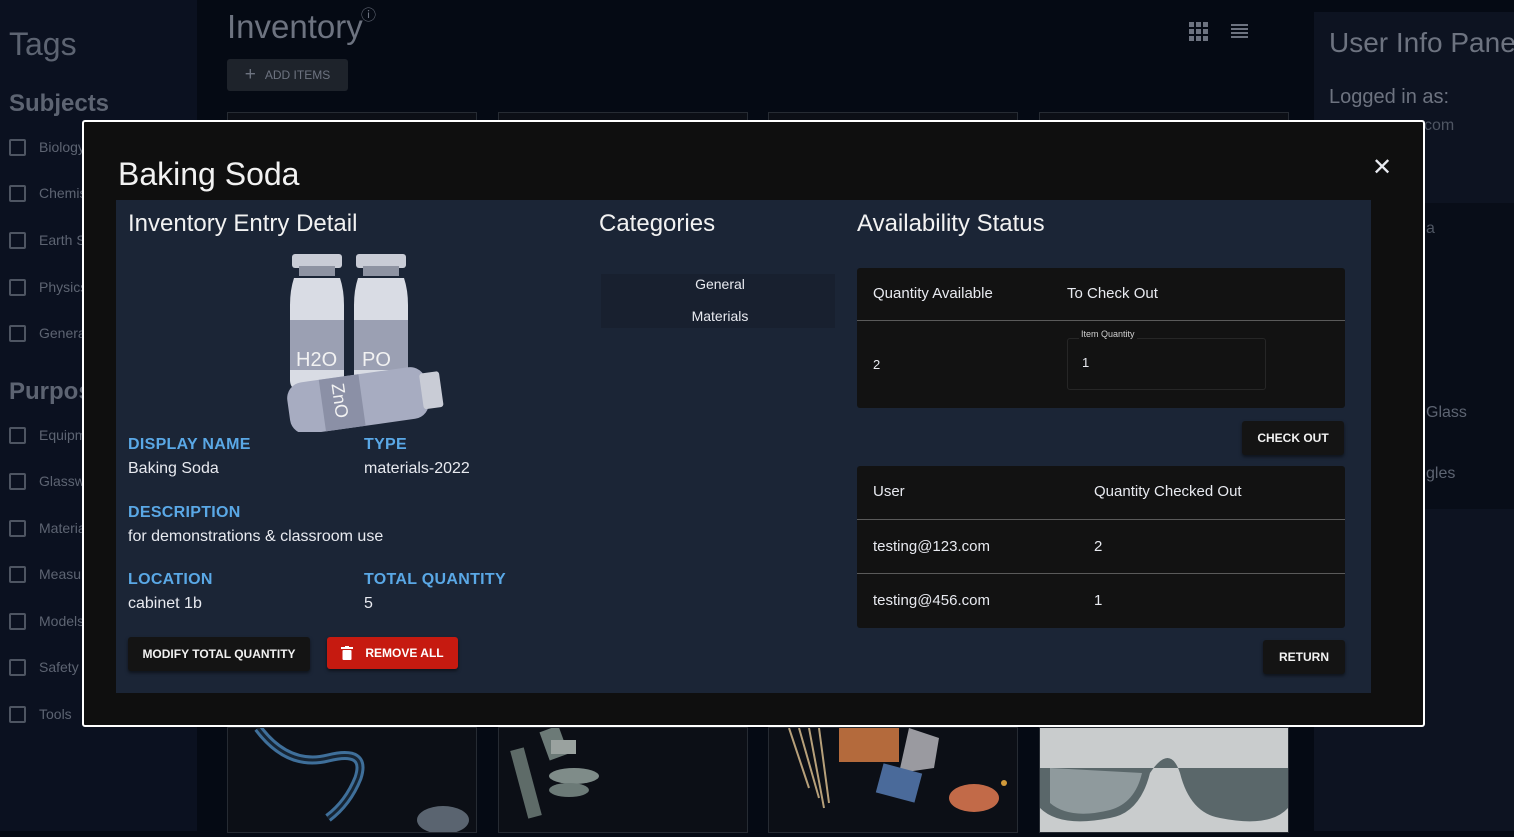 This screenshot has width=1514, height=837. Describe the element at coordinates (933, 293) in the screenshot. I see `quantity-available-header: Quantity Available` at that location.